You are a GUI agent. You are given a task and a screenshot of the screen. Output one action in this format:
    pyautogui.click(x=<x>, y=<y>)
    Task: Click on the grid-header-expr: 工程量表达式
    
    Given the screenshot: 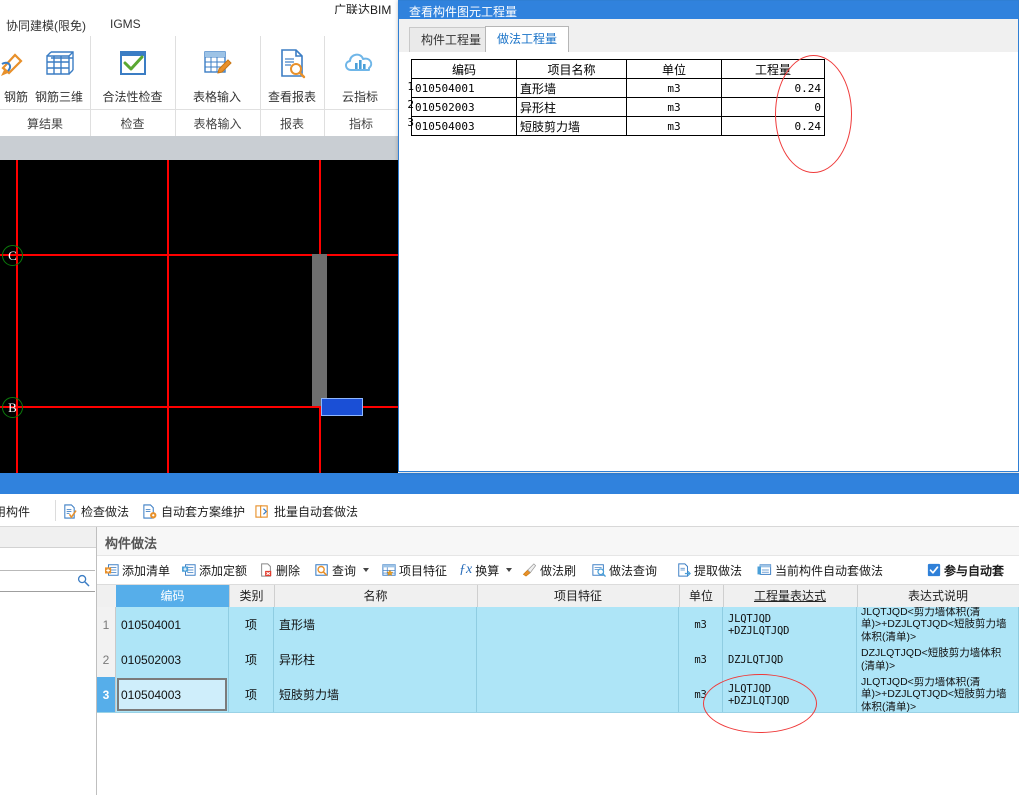 What is the action you would take?
    pyautogui.click(x=790, y=596)
    